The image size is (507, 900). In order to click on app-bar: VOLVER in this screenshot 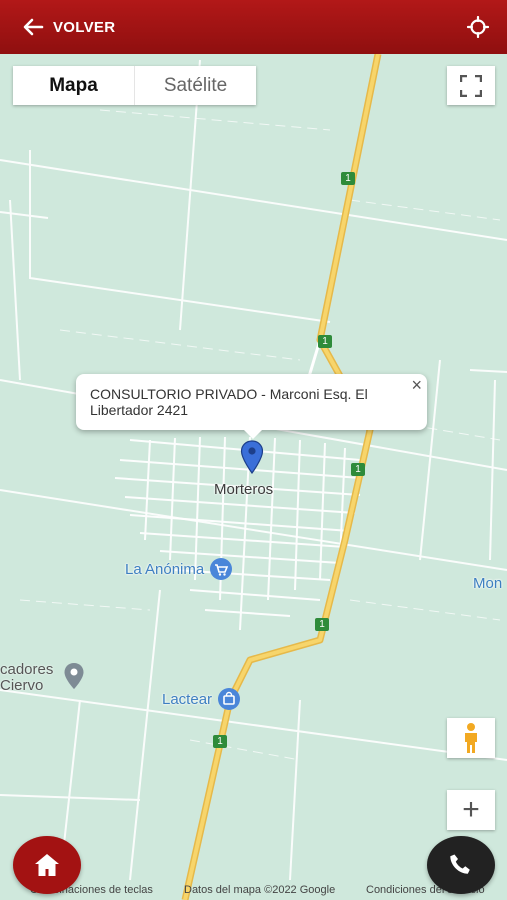, I will do `click(253, 27)`.